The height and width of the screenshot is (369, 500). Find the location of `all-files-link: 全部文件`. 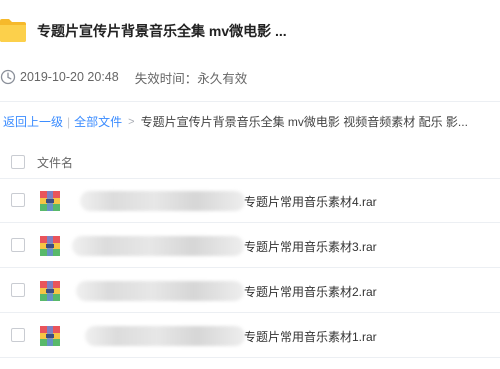

all-files-link: 全部文件 is located at coordinates (98, 121).